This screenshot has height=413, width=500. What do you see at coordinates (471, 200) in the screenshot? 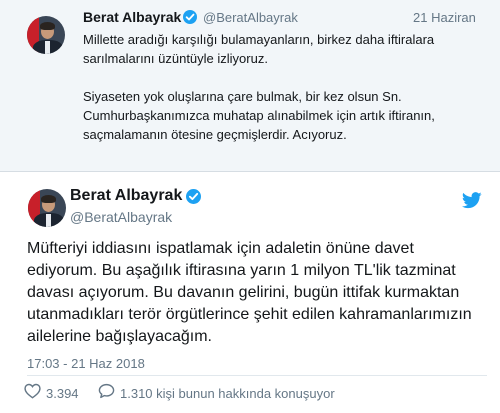
I see `twitter-bird-icon` at bounding box center [471, 200].